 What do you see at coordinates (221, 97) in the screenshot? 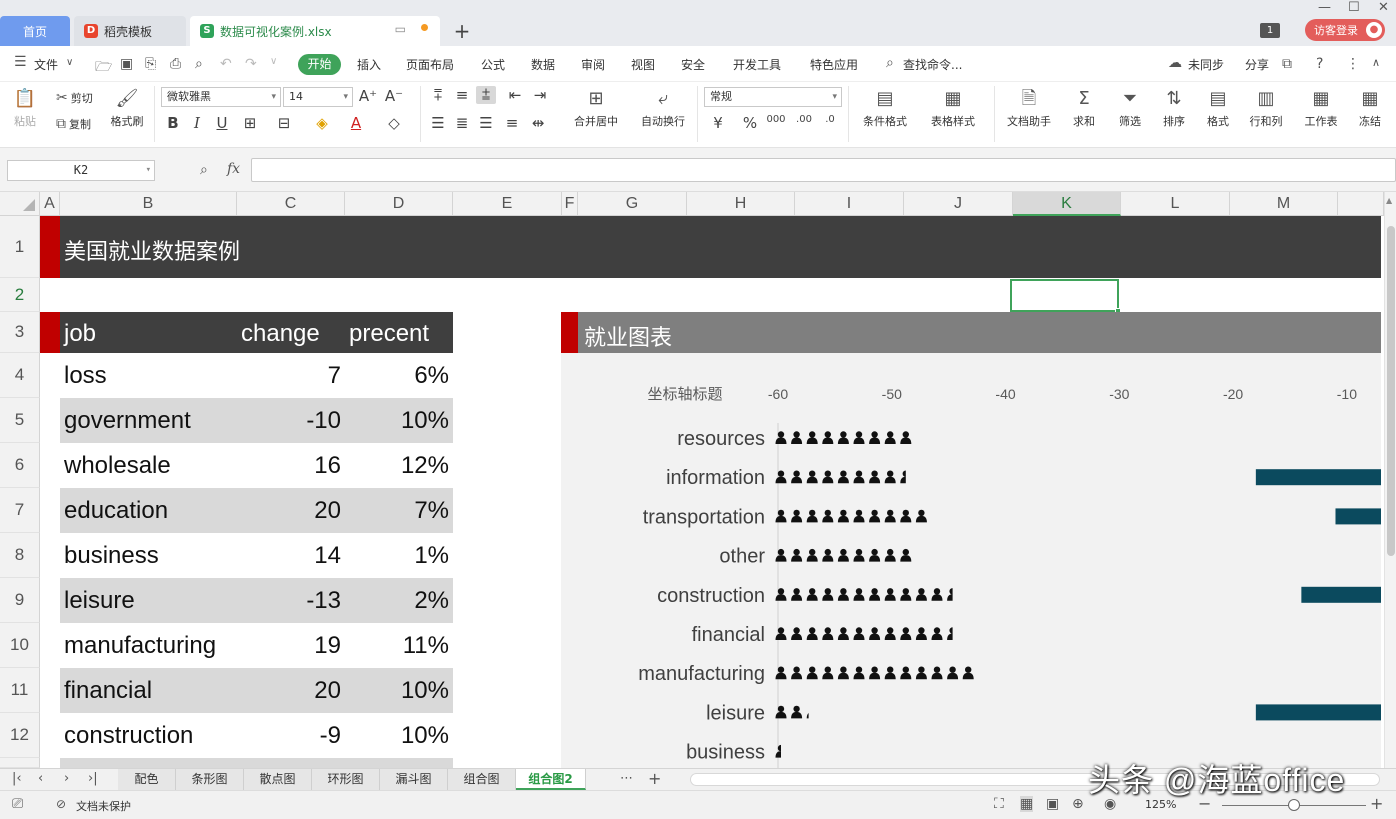
I see `font-name-select: 微软雅黑` at bounding box center [221, 97].